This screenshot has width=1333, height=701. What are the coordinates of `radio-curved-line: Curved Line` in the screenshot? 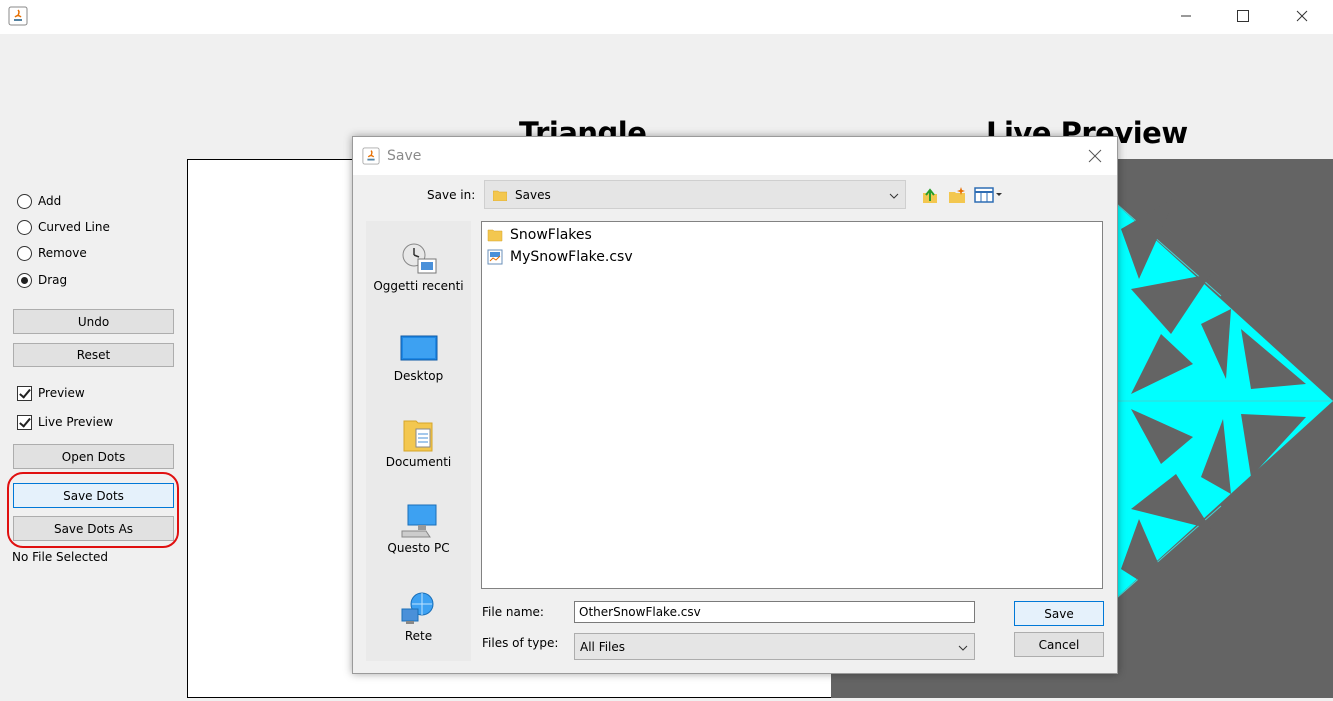 It's located at (63, 227).